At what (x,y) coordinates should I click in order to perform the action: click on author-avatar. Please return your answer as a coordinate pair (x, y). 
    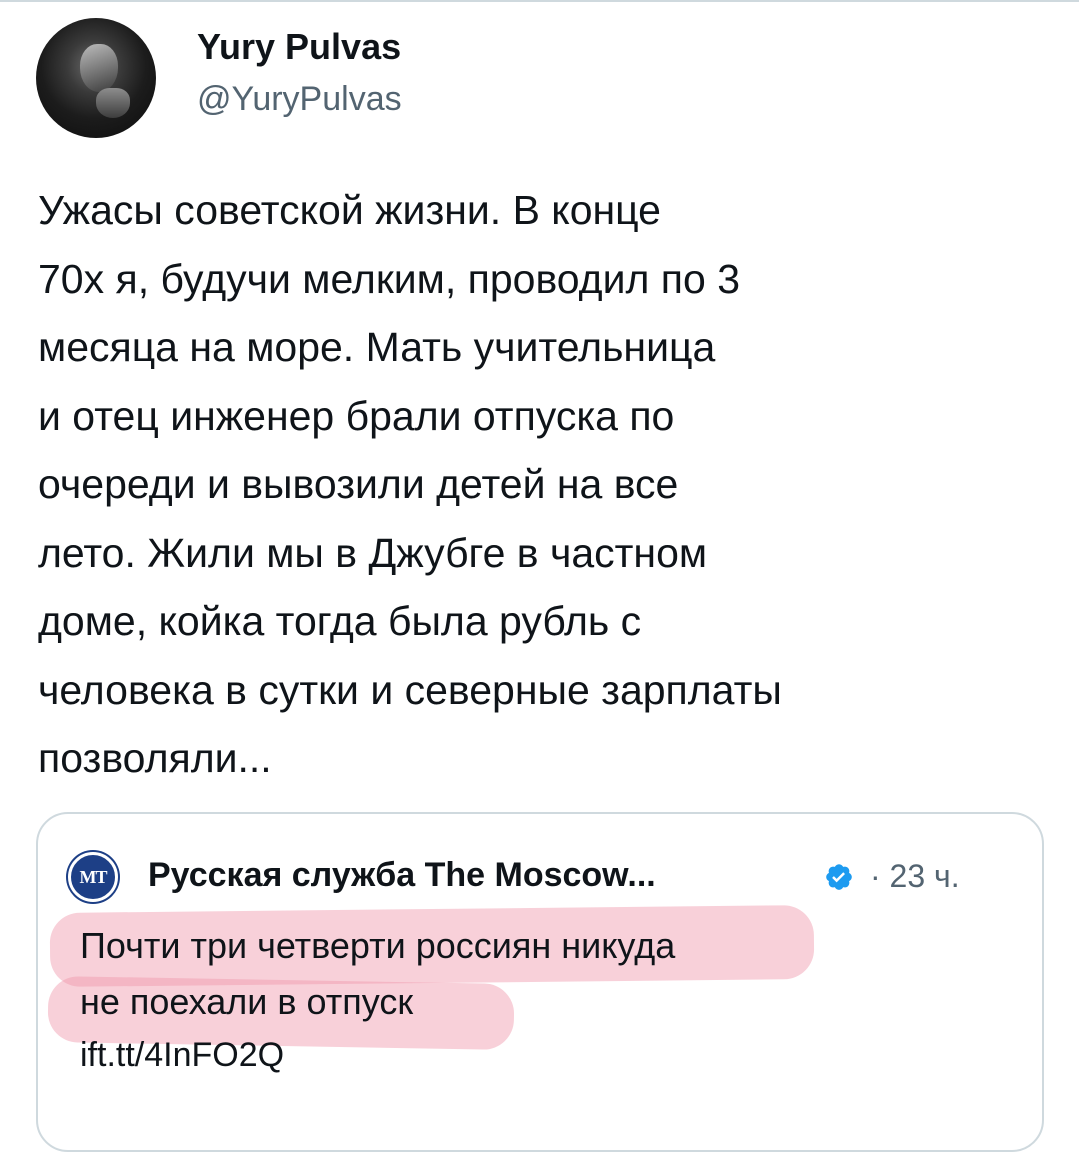
    Looking at the image, I should click on (96, 78).